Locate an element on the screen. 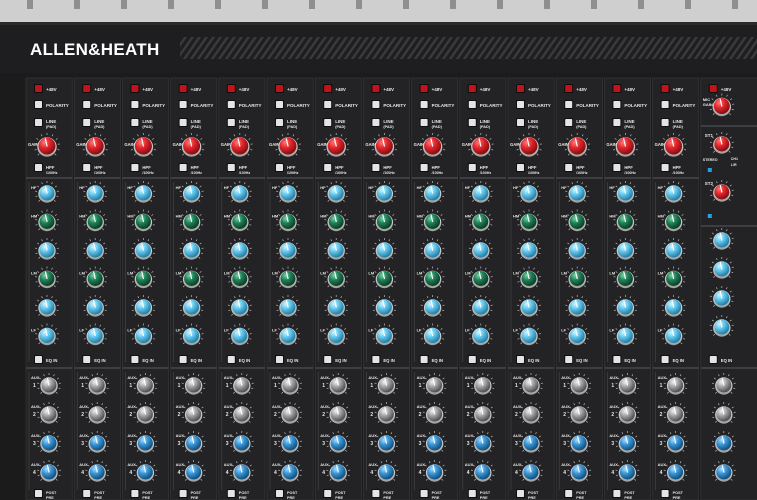  line-pad-label: (PAD) is located at coordinates (437, 127).